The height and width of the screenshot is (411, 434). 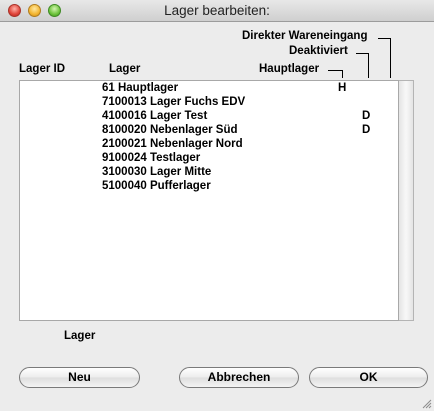 I want to click on resize-grip-icon, so click(x=426, y=403).